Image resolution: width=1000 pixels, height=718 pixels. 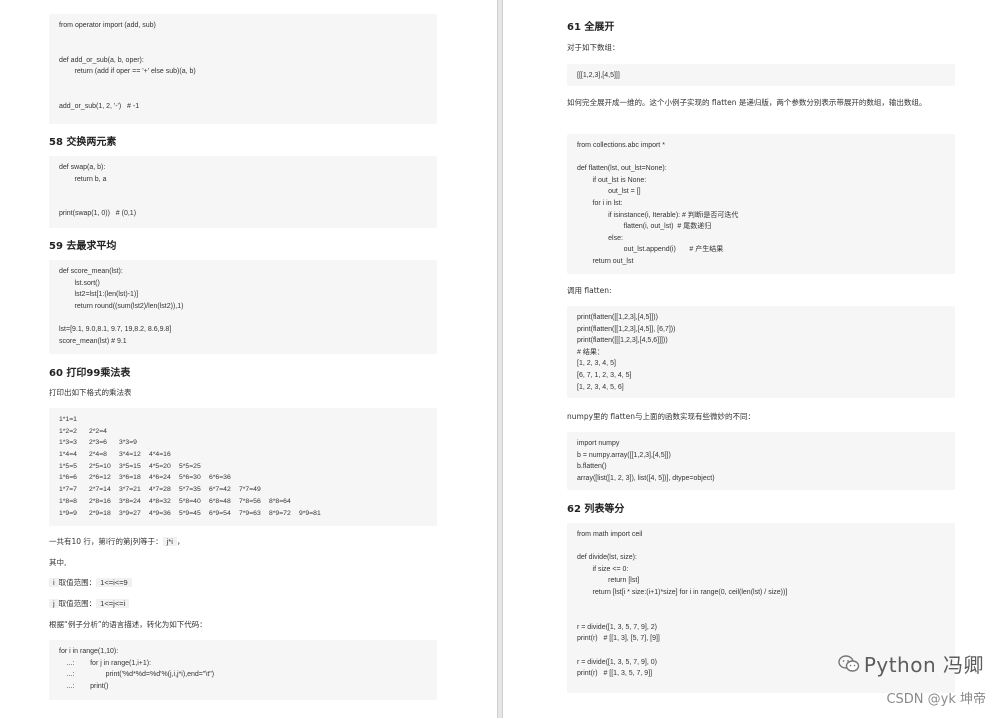 I want to click on code-line: lst=[9.1, 9.0,8.1, 9.7, 19,8.2, 8.6,9.8], so click(x=115, y=329).